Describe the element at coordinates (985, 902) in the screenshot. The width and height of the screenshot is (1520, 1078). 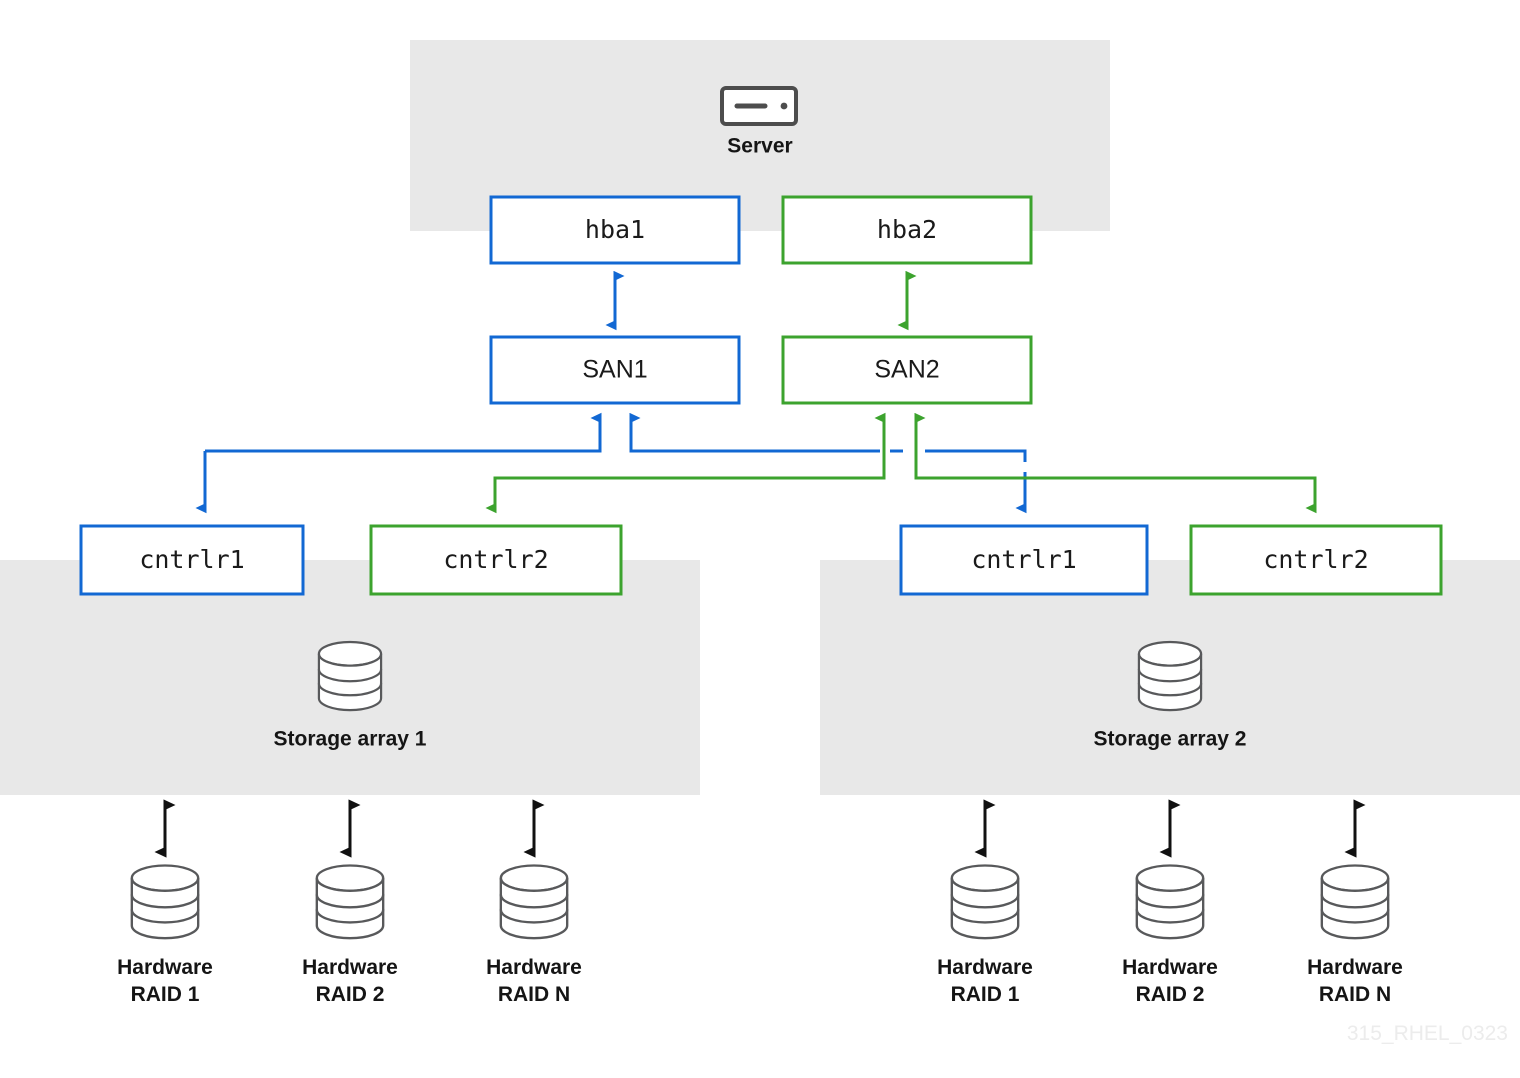
I see `array2-raid1-disk-stack-icon` at that location.